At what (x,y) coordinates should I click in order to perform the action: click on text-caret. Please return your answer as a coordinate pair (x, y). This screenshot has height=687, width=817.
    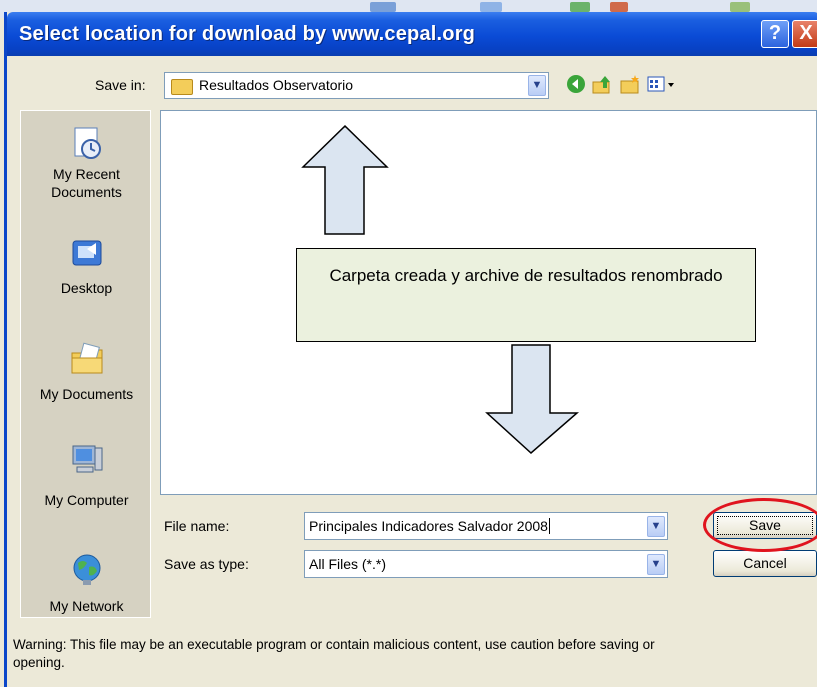
    Looking at the image, I should click on (549, 526).